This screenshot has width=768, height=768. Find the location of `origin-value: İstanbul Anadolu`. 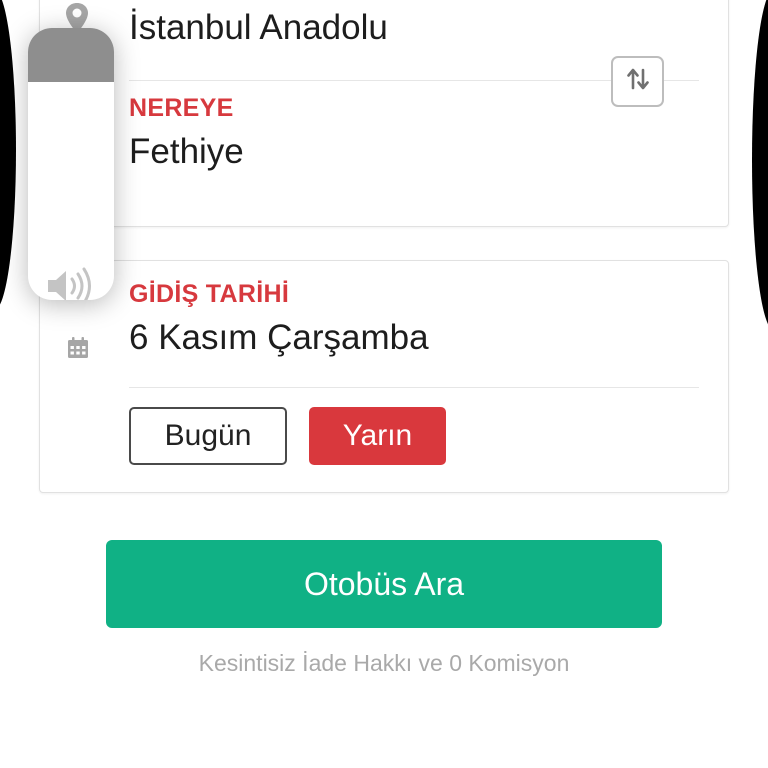

origin-value: İstanbul Anadolu is located at coordinates (258, 28).